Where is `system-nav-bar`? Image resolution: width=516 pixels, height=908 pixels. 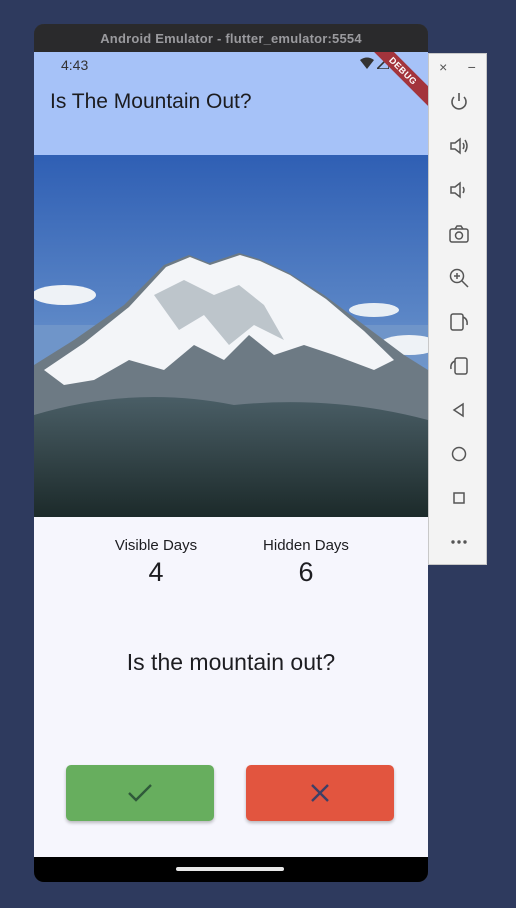
system-nav-bar is located at coordinates (231, 869).